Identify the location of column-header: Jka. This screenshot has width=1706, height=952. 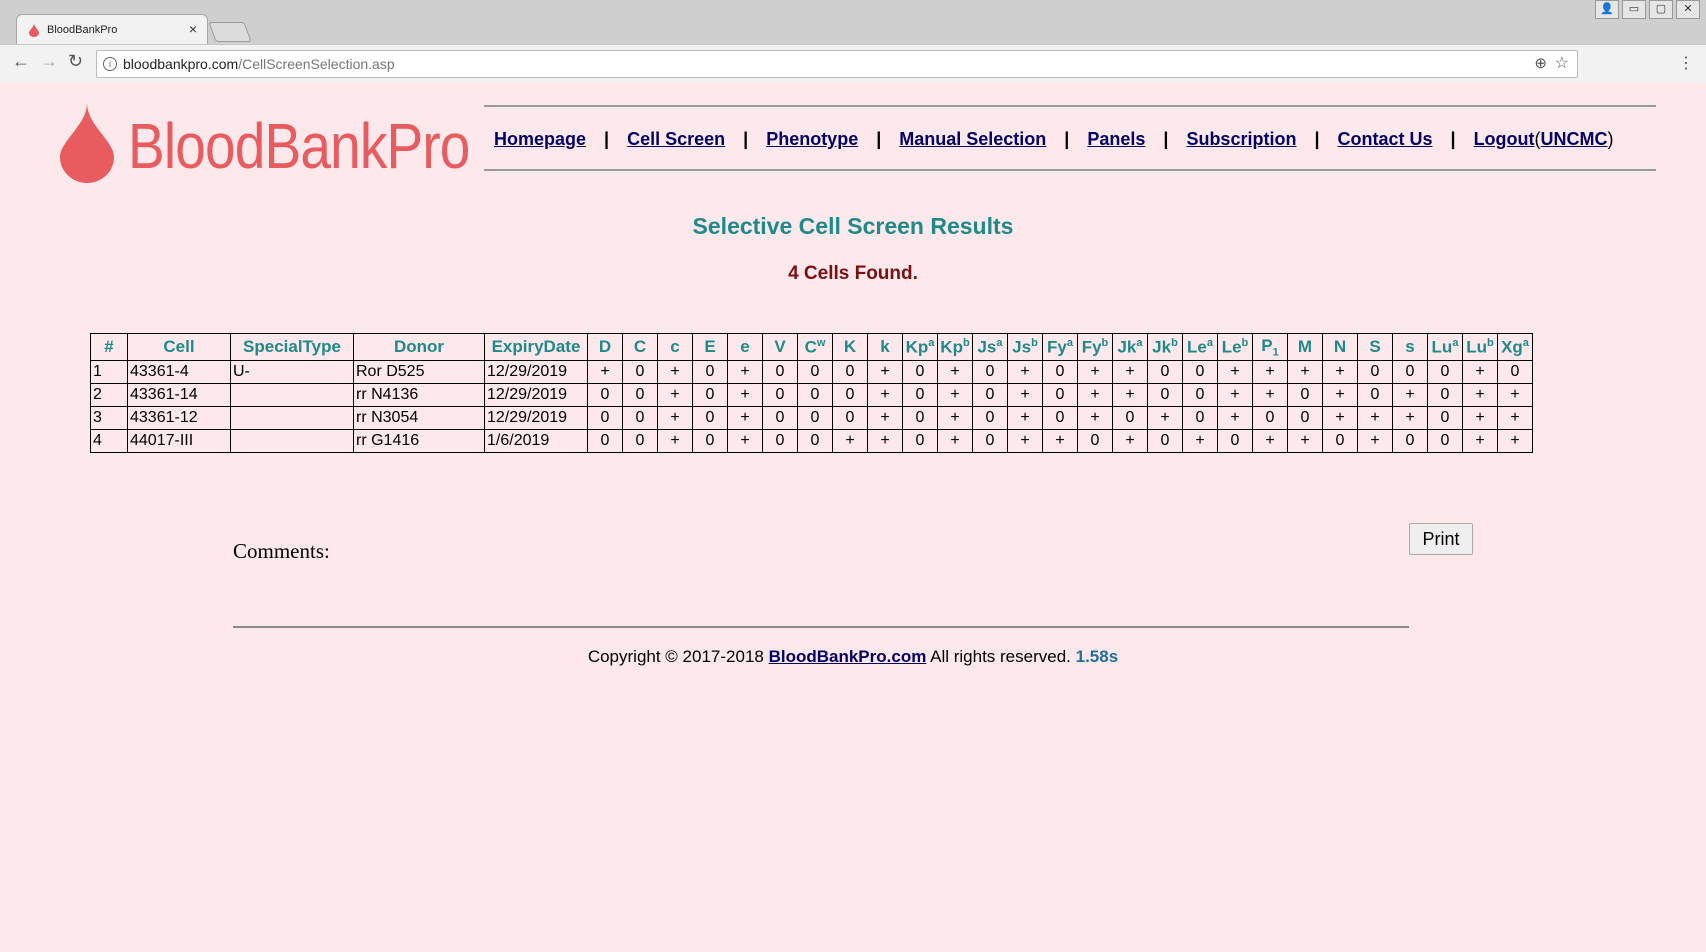
(1130, 347).